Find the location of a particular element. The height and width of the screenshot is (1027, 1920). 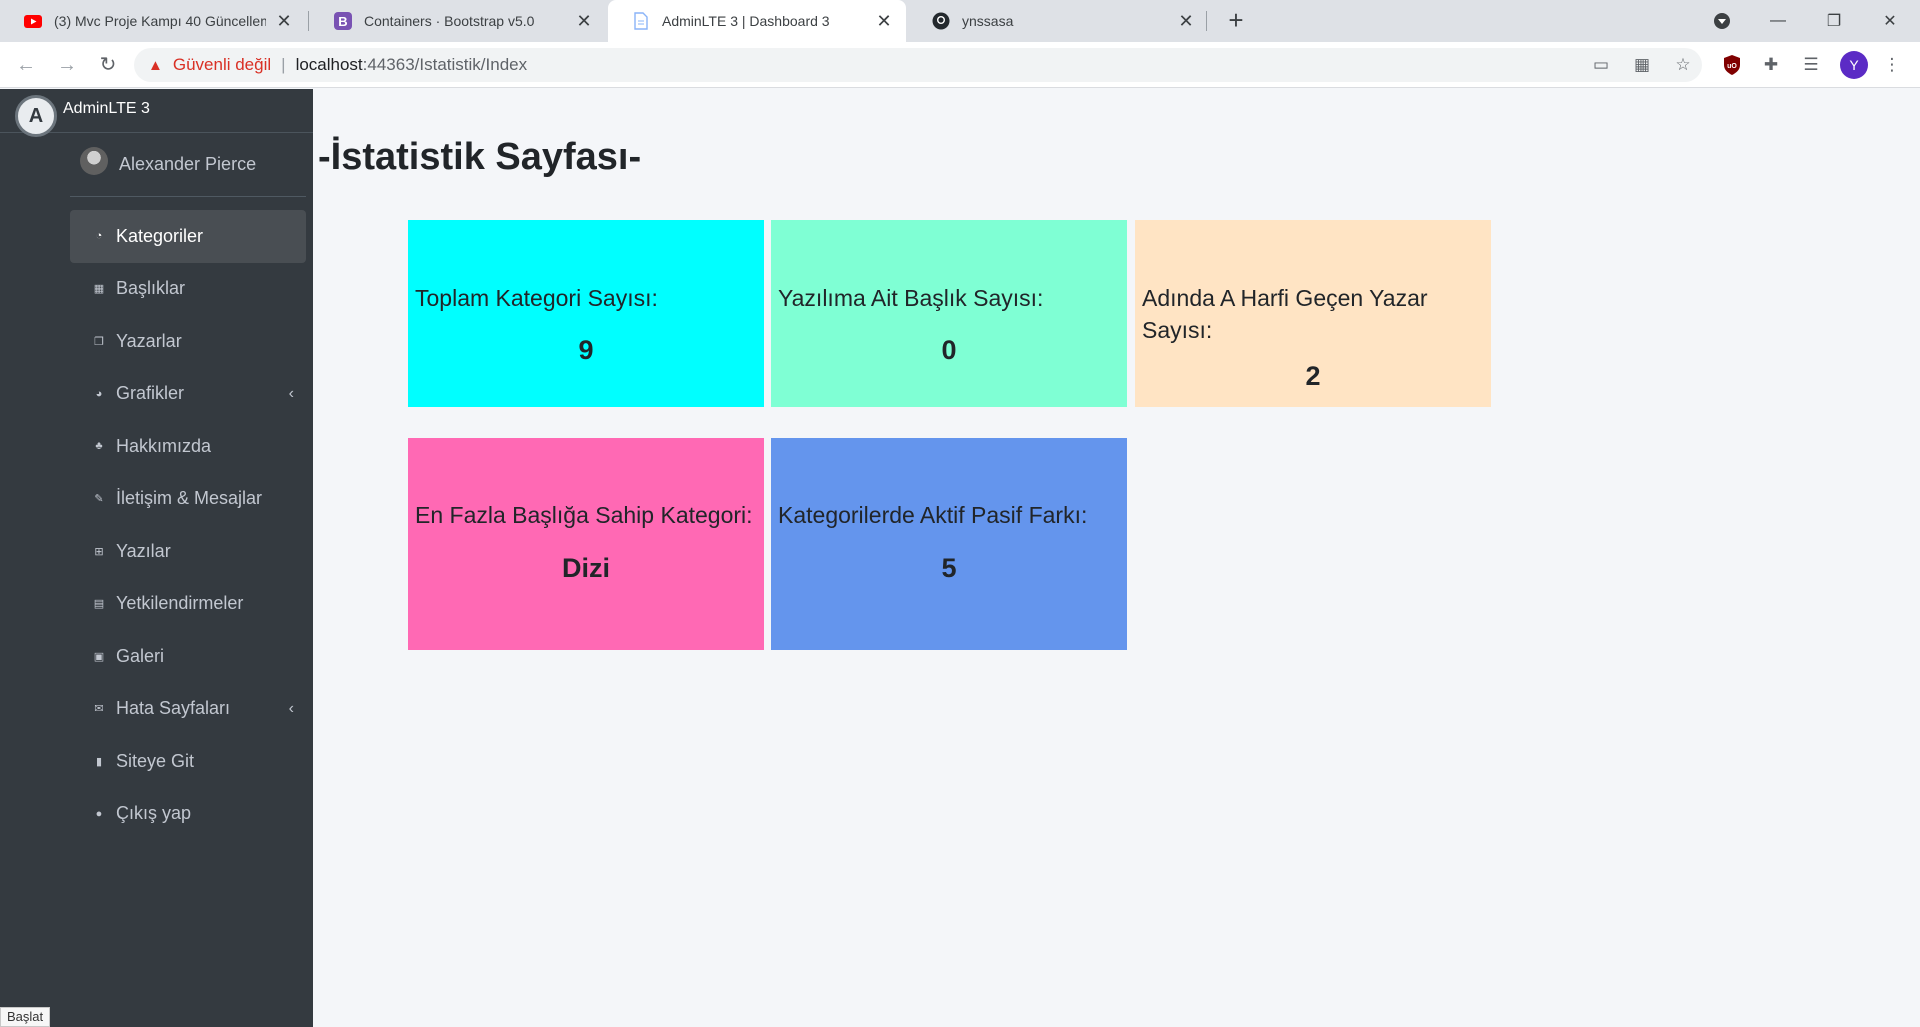

tab-title: (3) Mvc Proje Kampı 40 Güncelleme is located at coordinates (160, 21).